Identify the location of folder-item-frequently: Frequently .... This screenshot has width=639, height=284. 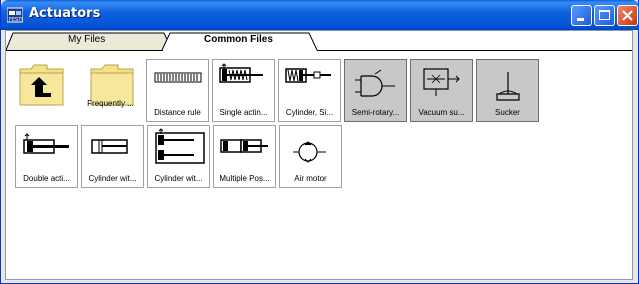
(110, 90).